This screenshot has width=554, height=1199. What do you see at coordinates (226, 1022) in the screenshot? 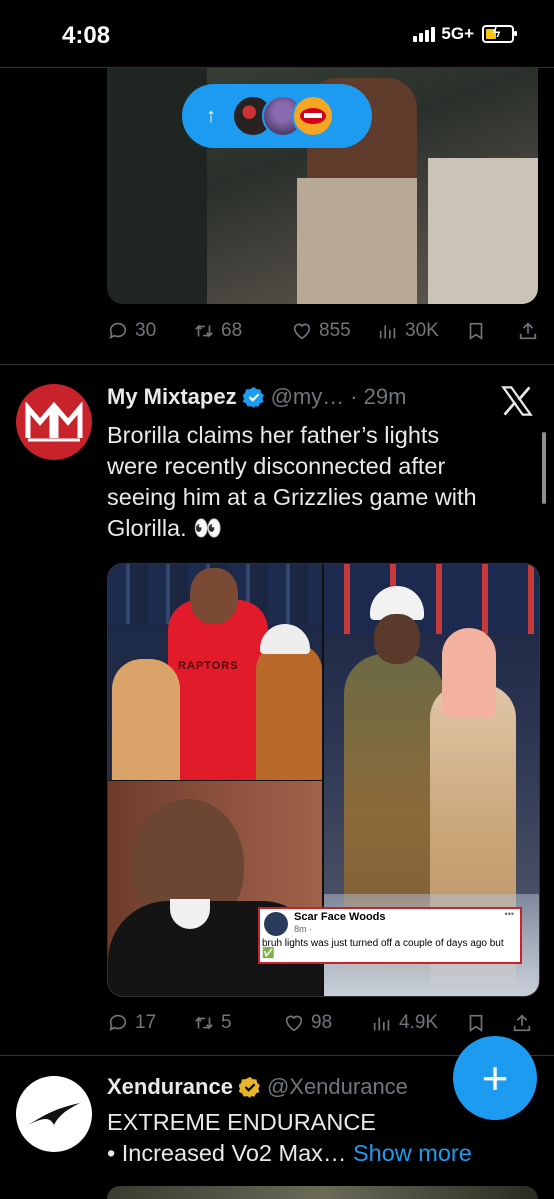
I see `retweet-count: 5` at bounding box center [226, 1022].